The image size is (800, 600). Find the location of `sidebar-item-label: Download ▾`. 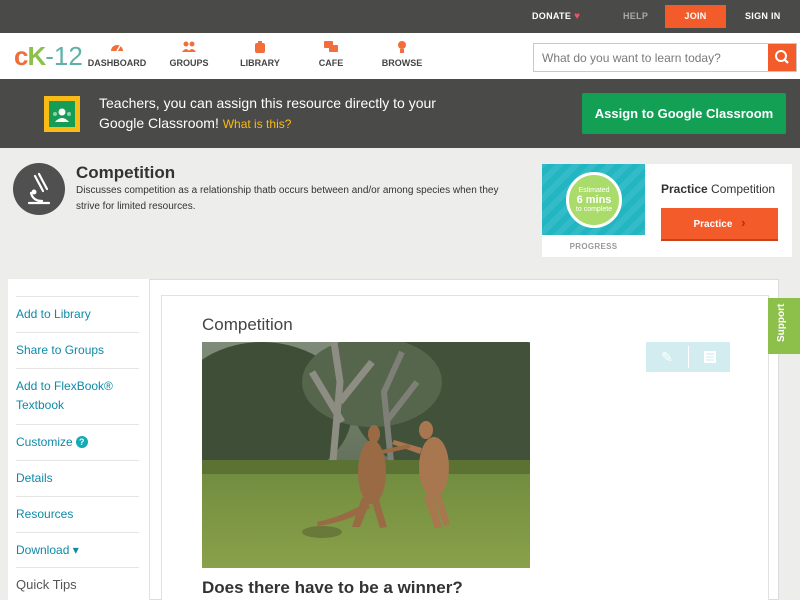

sidebar-item-label: Download ▾ is located at coordinates (47, 550).